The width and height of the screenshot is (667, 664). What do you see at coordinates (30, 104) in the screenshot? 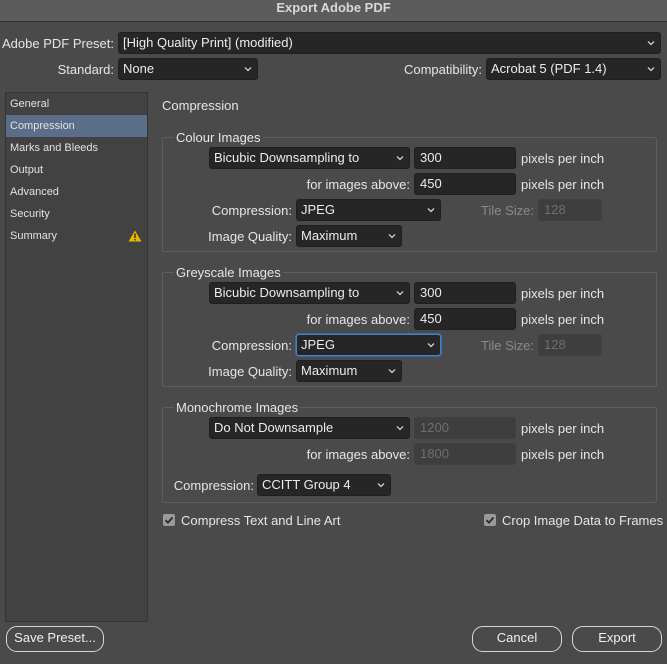
I see `sidebar-item-label: General` at bounding box center [30, 104].